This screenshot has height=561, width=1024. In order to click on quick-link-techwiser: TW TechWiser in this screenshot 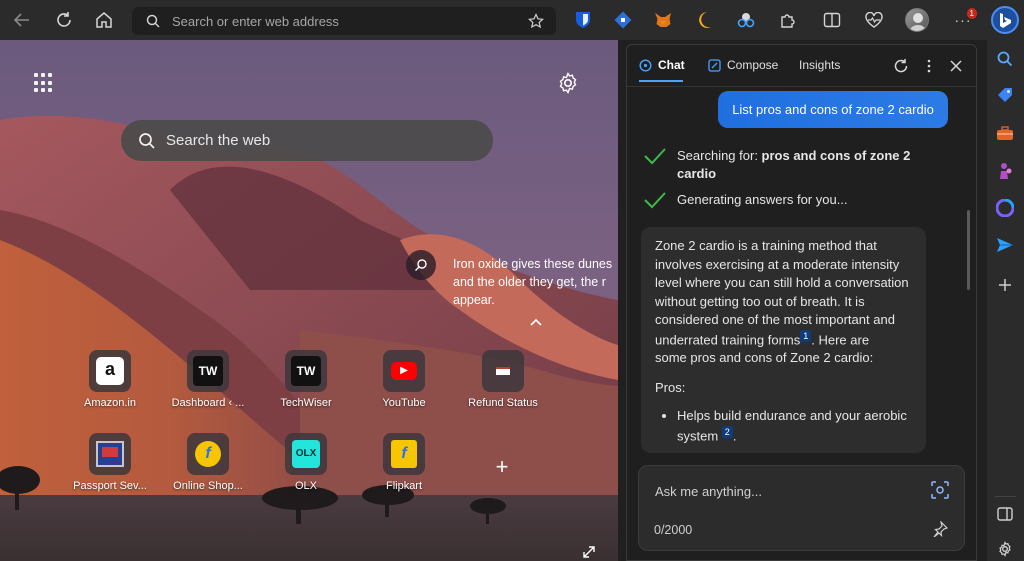, I will do `click(306, 379)`.